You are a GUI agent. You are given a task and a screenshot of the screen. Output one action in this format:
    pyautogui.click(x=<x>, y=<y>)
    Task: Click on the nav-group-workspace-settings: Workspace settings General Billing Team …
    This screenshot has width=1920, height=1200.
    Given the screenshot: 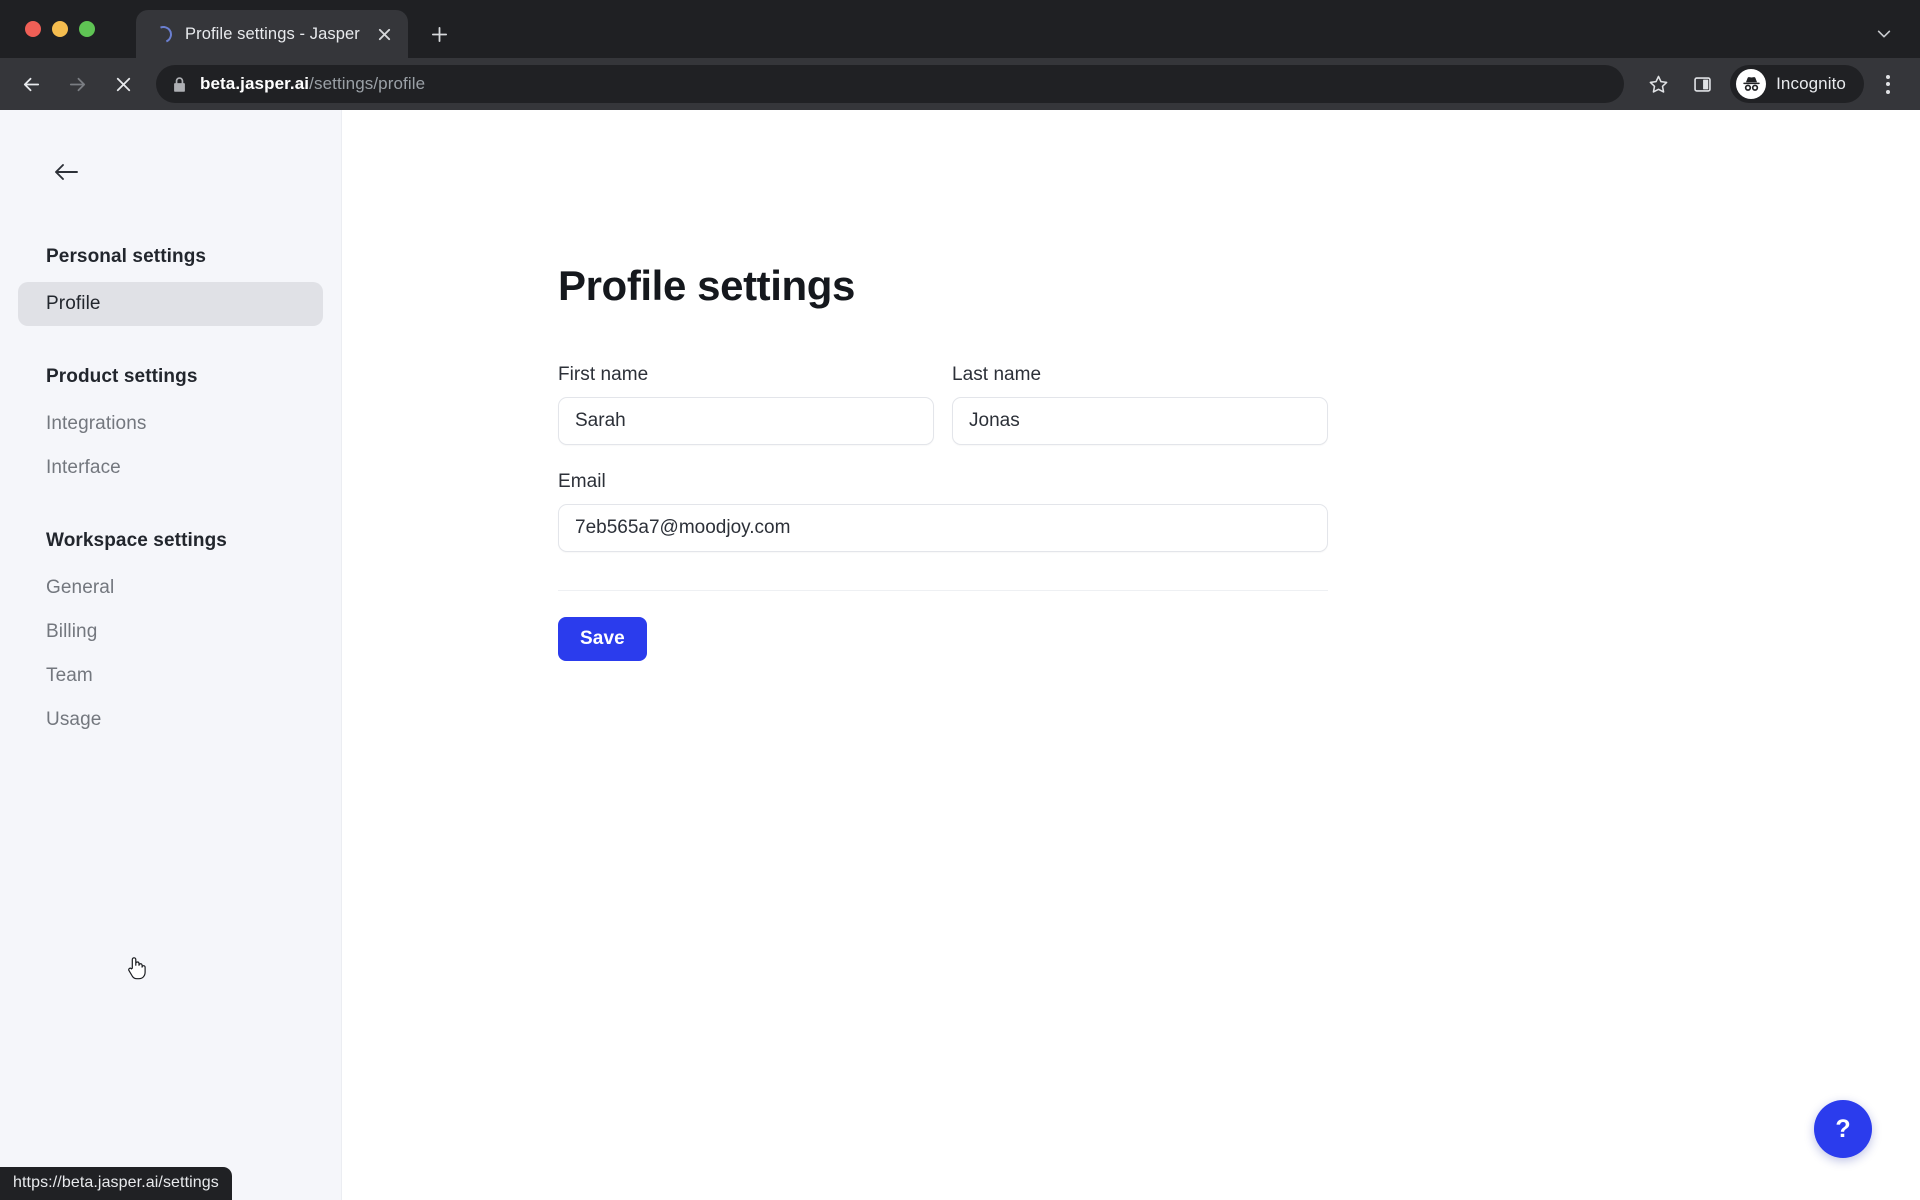 What is the action you would take?
    pyautogui.click(x=170, y=636)
    